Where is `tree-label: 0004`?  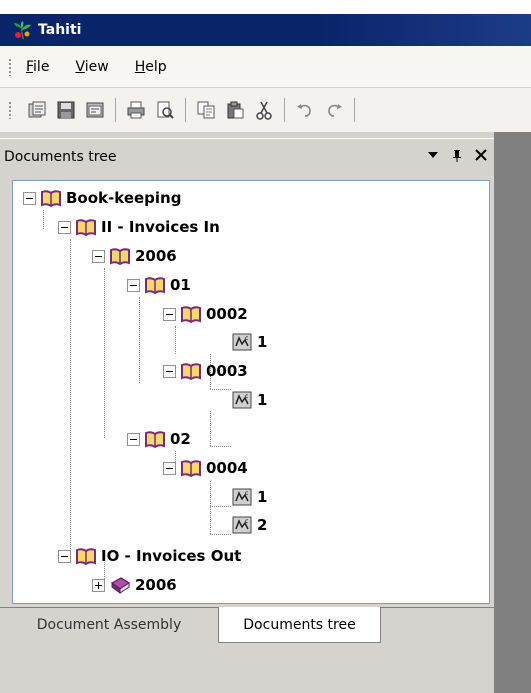
tree-label: 0004 is located at coordinates (227, 468).